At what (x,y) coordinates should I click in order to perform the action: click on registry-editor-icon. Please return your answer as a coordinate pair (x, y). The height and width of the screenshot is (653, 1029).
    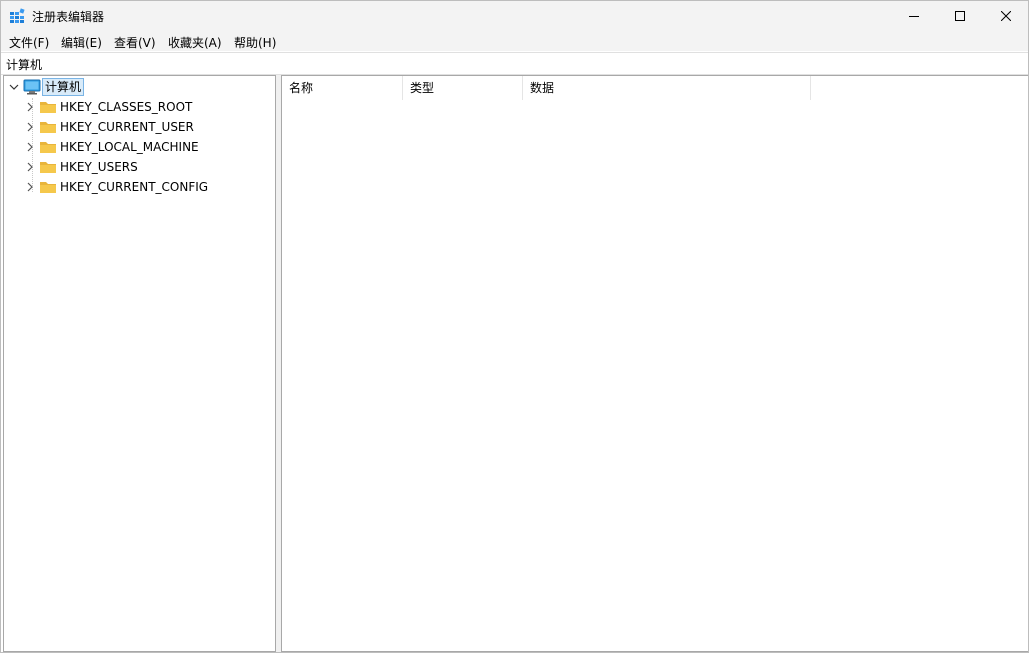
    Looking at the image, I should click on (17, 16).